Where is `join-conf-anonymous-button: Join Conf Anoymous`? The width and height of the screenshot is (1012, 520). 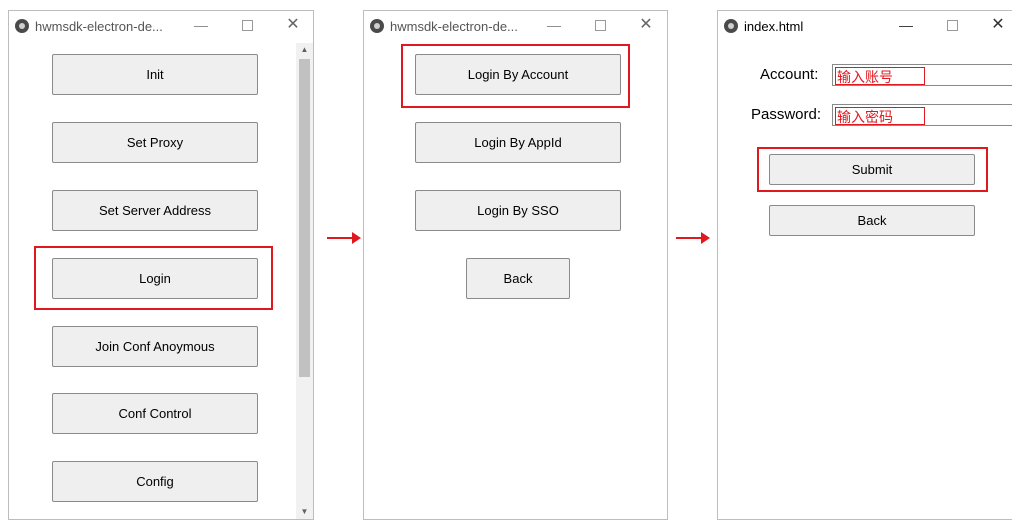
join-conf-anonymous-button: Join Conf Anoymous is located at coordinates (155, 346).